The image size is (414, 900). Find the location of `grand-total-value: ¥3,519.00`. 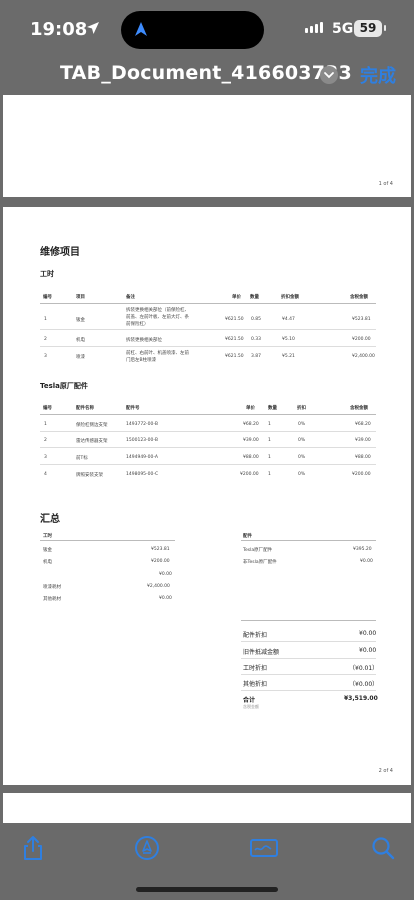

grand-total-value: ¥3,519.00 is located at coordinates (361, 698).